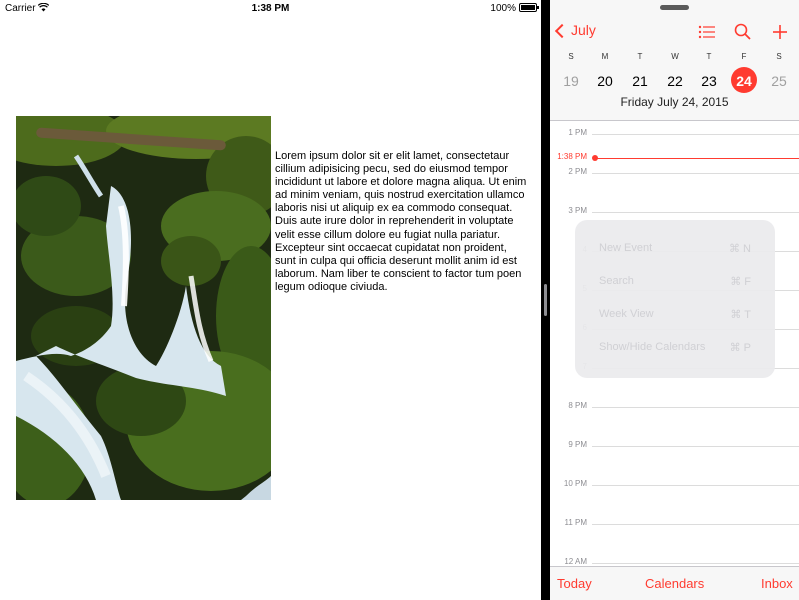 This screenshot has height=600, width=799. I want to click on day-number: 25, so click(779, 81).